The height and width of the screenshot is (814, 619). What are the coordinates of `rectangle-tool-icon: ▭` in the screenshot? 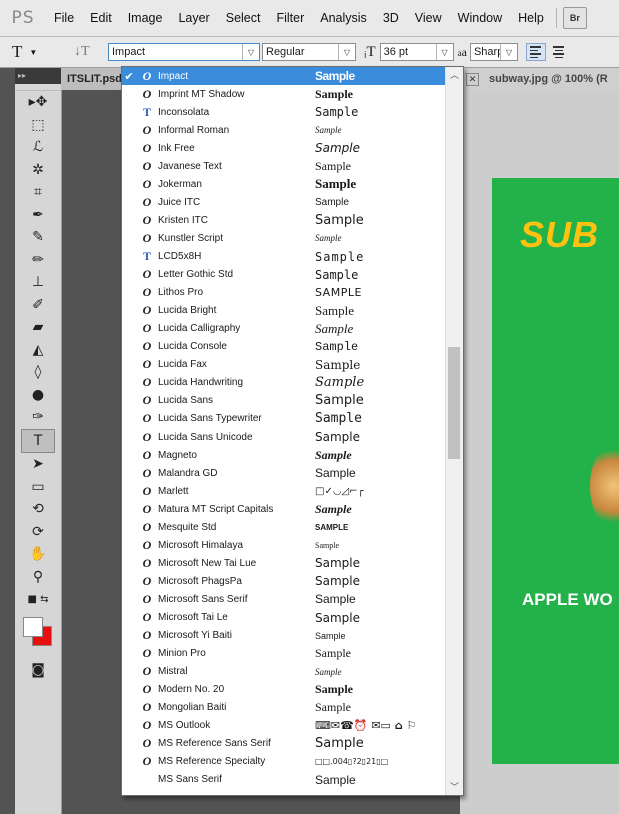 It's located at (38, 487).